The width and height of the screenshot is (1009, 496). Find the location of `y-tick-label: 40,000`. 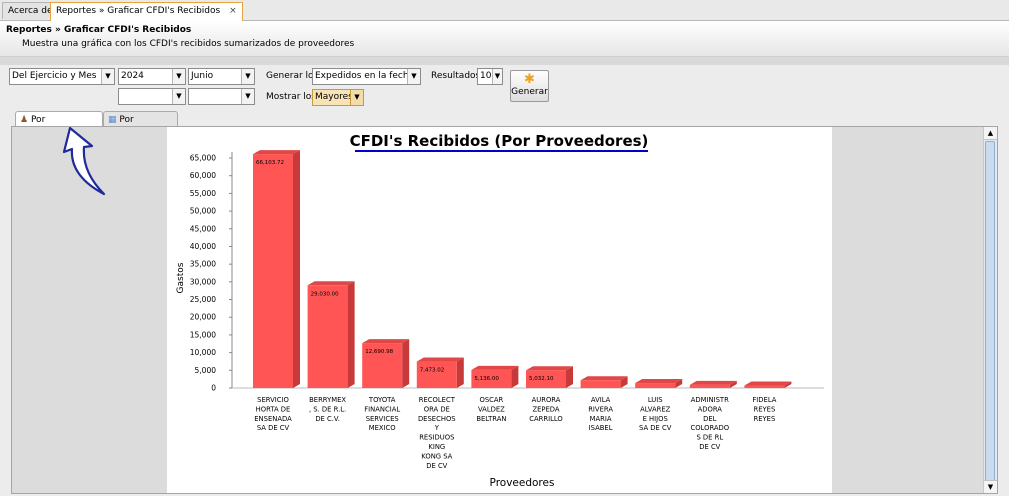

y-tick-label: 40,000 is located at coordinates (203, 246).